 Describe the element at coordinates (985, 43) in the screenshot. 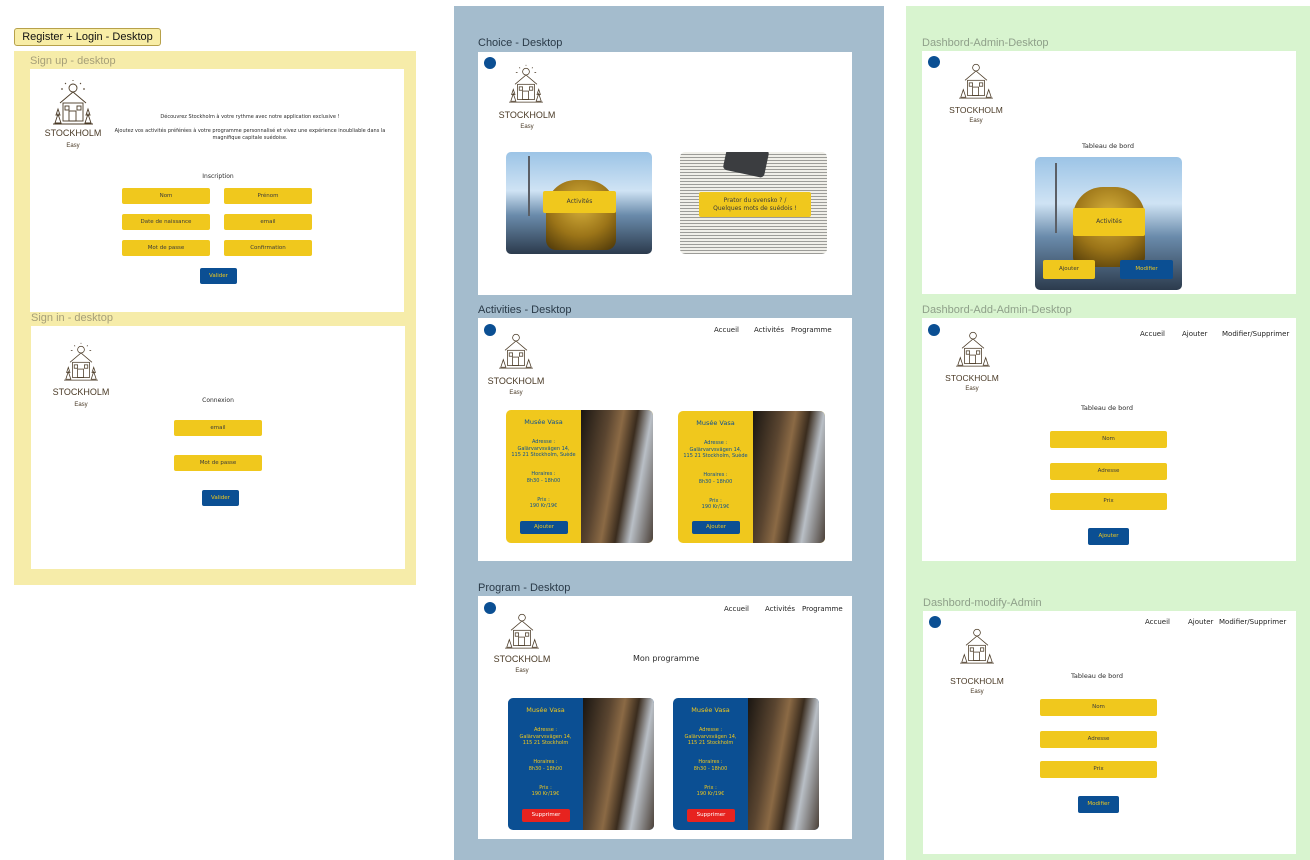

I see `dash-admin-frame-label: Dashbord-Admin-Desktop` at that location.